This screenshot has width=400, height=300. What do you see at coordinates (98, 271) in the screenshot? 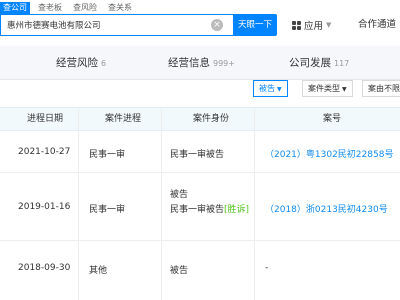
I see `cell-stage: 其他` at bounding box center [98, 271].